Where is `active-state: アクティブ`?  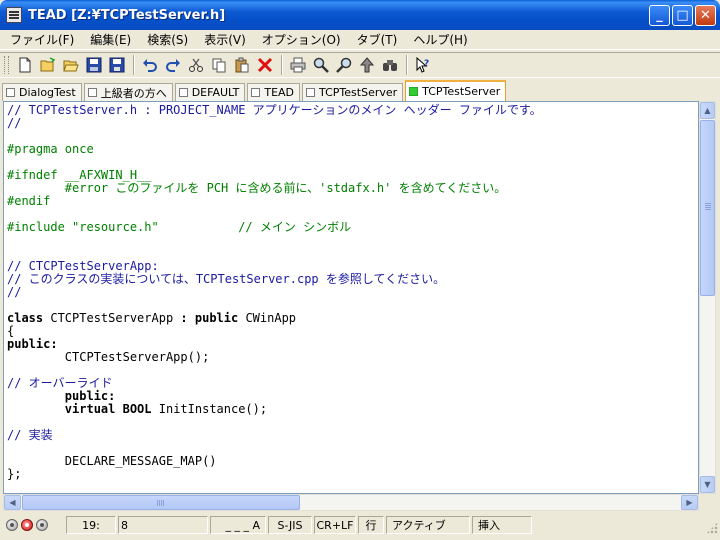
active-state: アクティブ is located at coordinates (428, 525).